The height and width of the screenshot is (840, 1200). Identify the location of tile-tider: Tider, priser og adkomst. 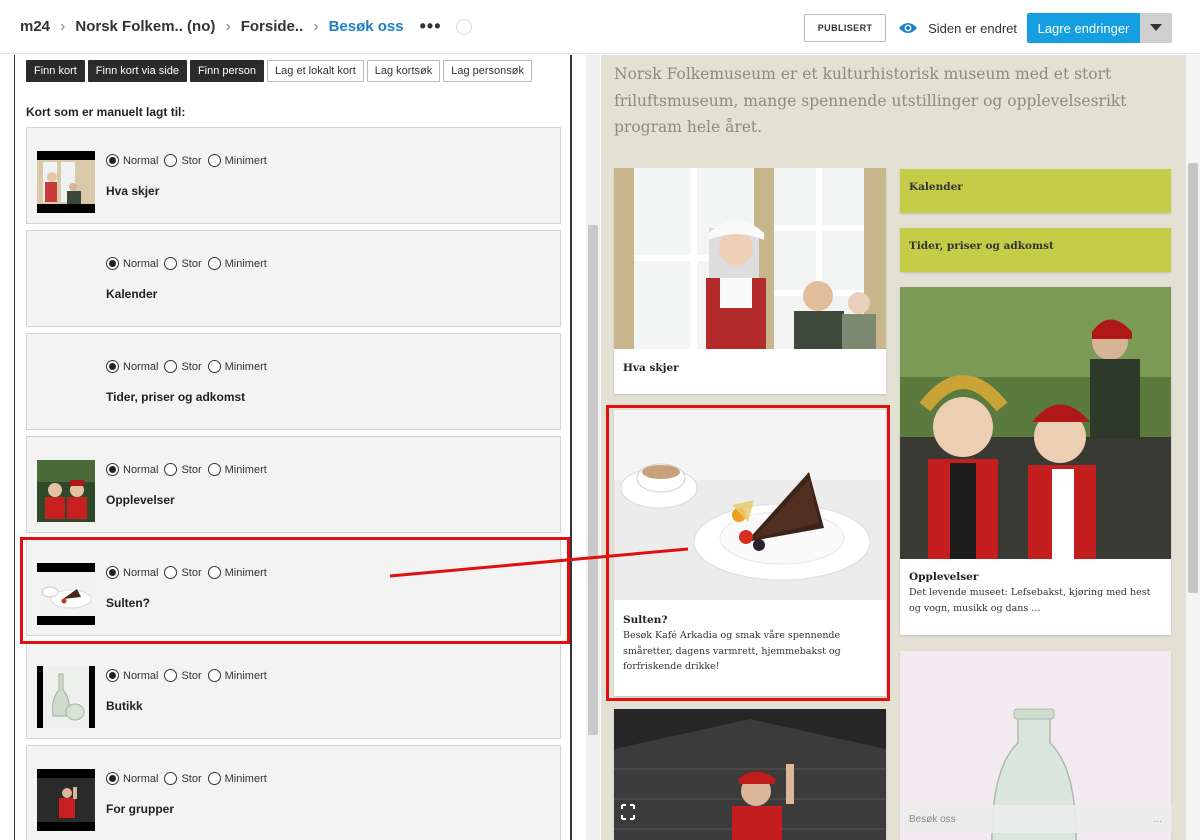
(1035, 250).